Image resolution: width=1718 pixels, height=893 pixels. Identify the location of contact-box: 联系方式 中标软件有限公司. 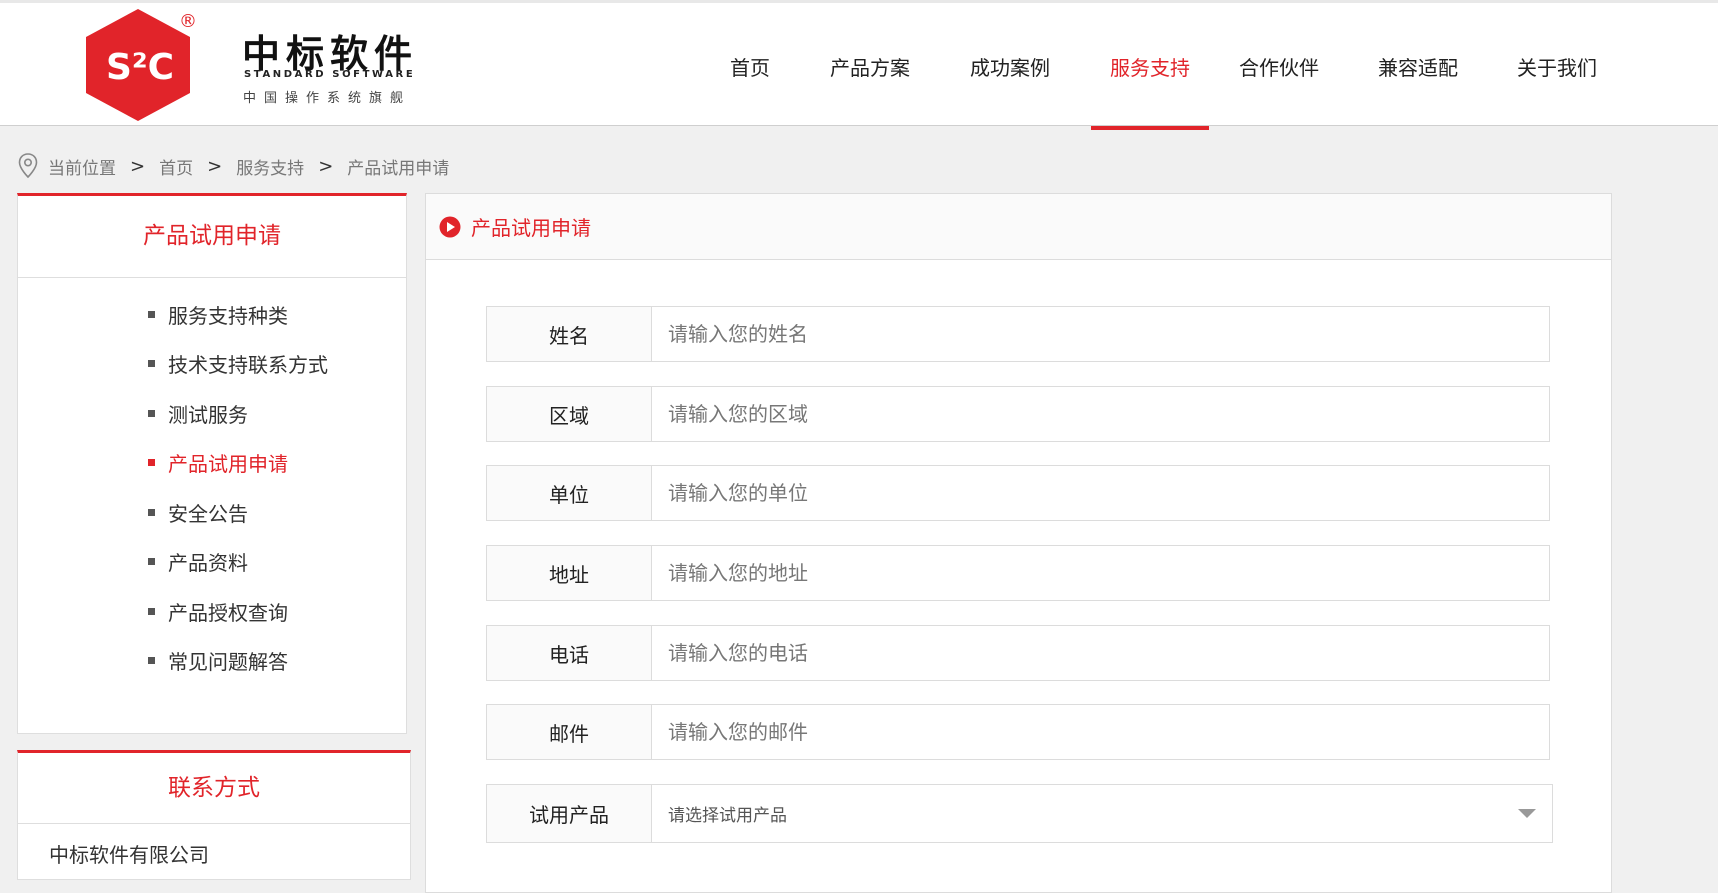
(214, 815).